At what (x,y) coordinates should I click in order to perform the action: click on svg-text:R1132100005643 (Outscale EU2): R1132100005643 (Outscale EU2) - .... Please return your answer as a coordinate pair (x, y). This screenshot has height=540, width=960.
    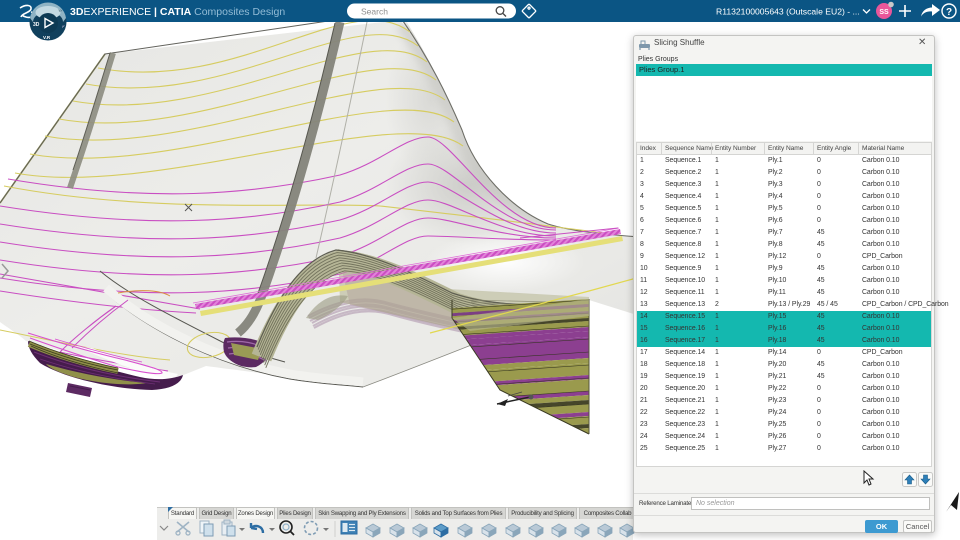
    Looking at the image, I should click on (788, 12).